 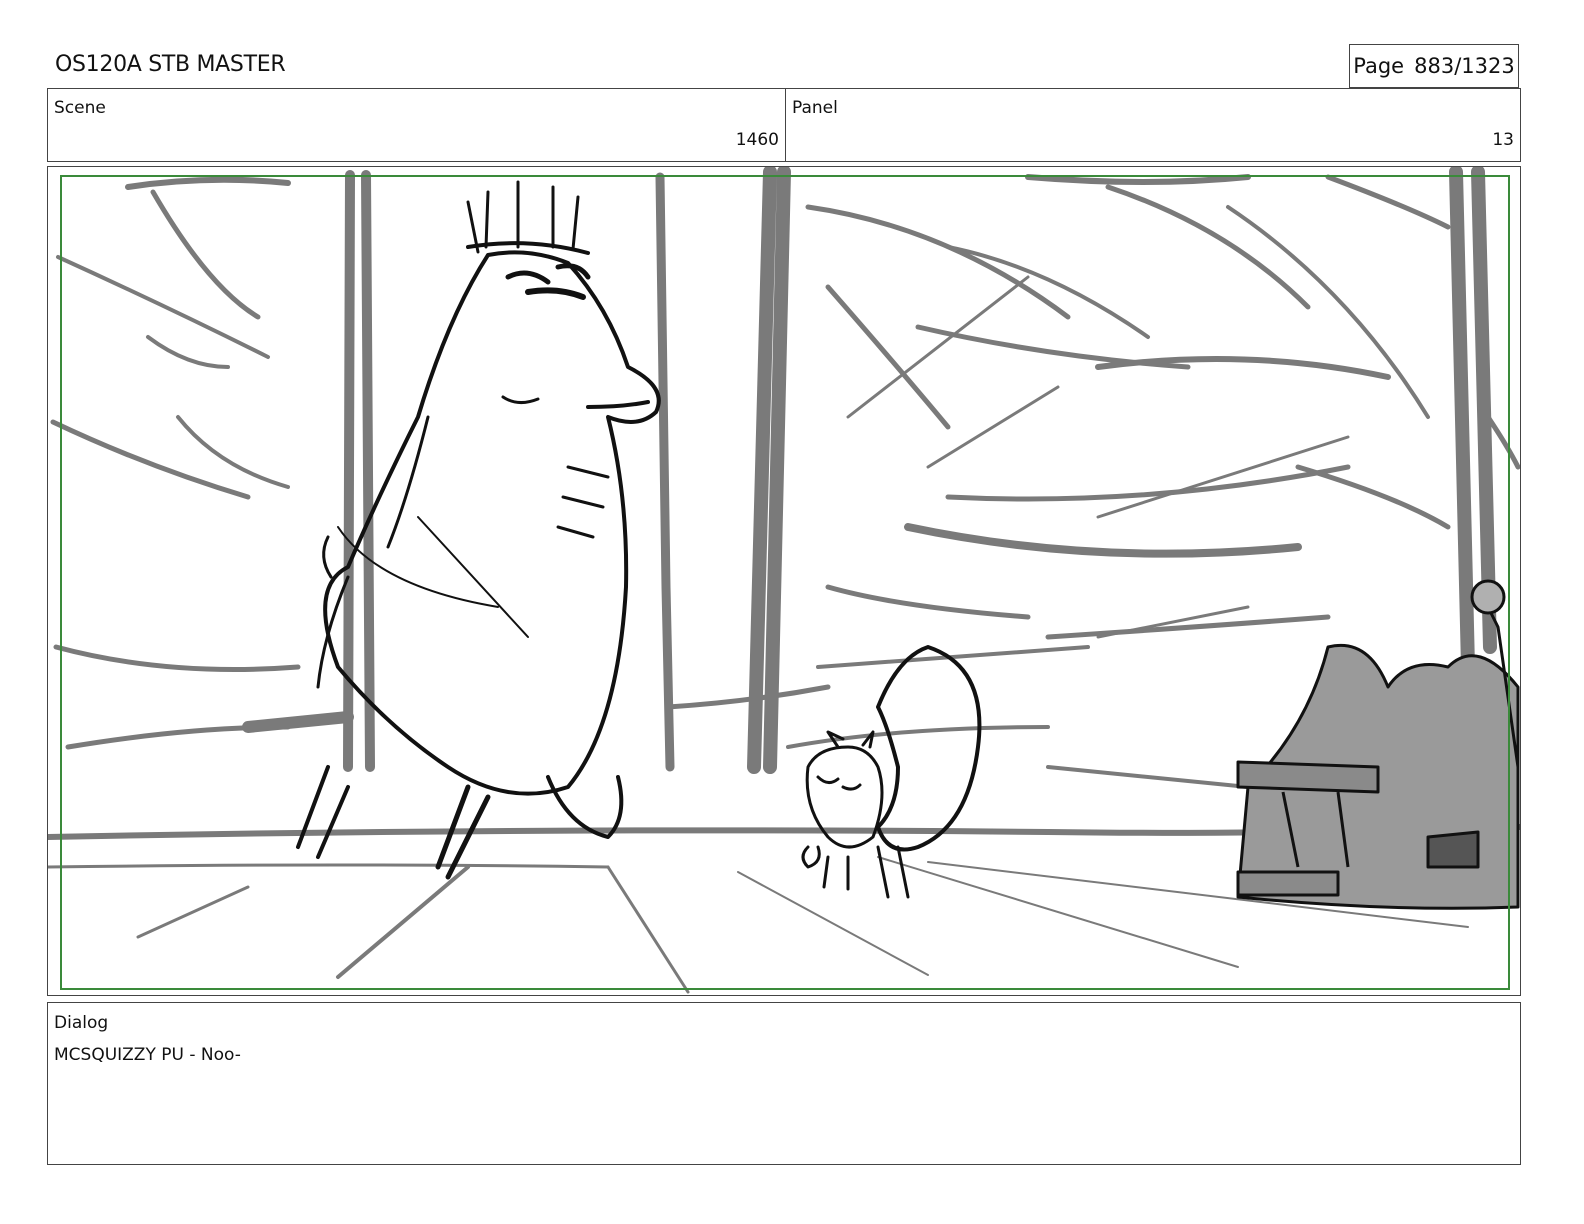 I want to click on dialog-text: MCSQUIZZY PU - Noo-, so click(x=147, y=1055).